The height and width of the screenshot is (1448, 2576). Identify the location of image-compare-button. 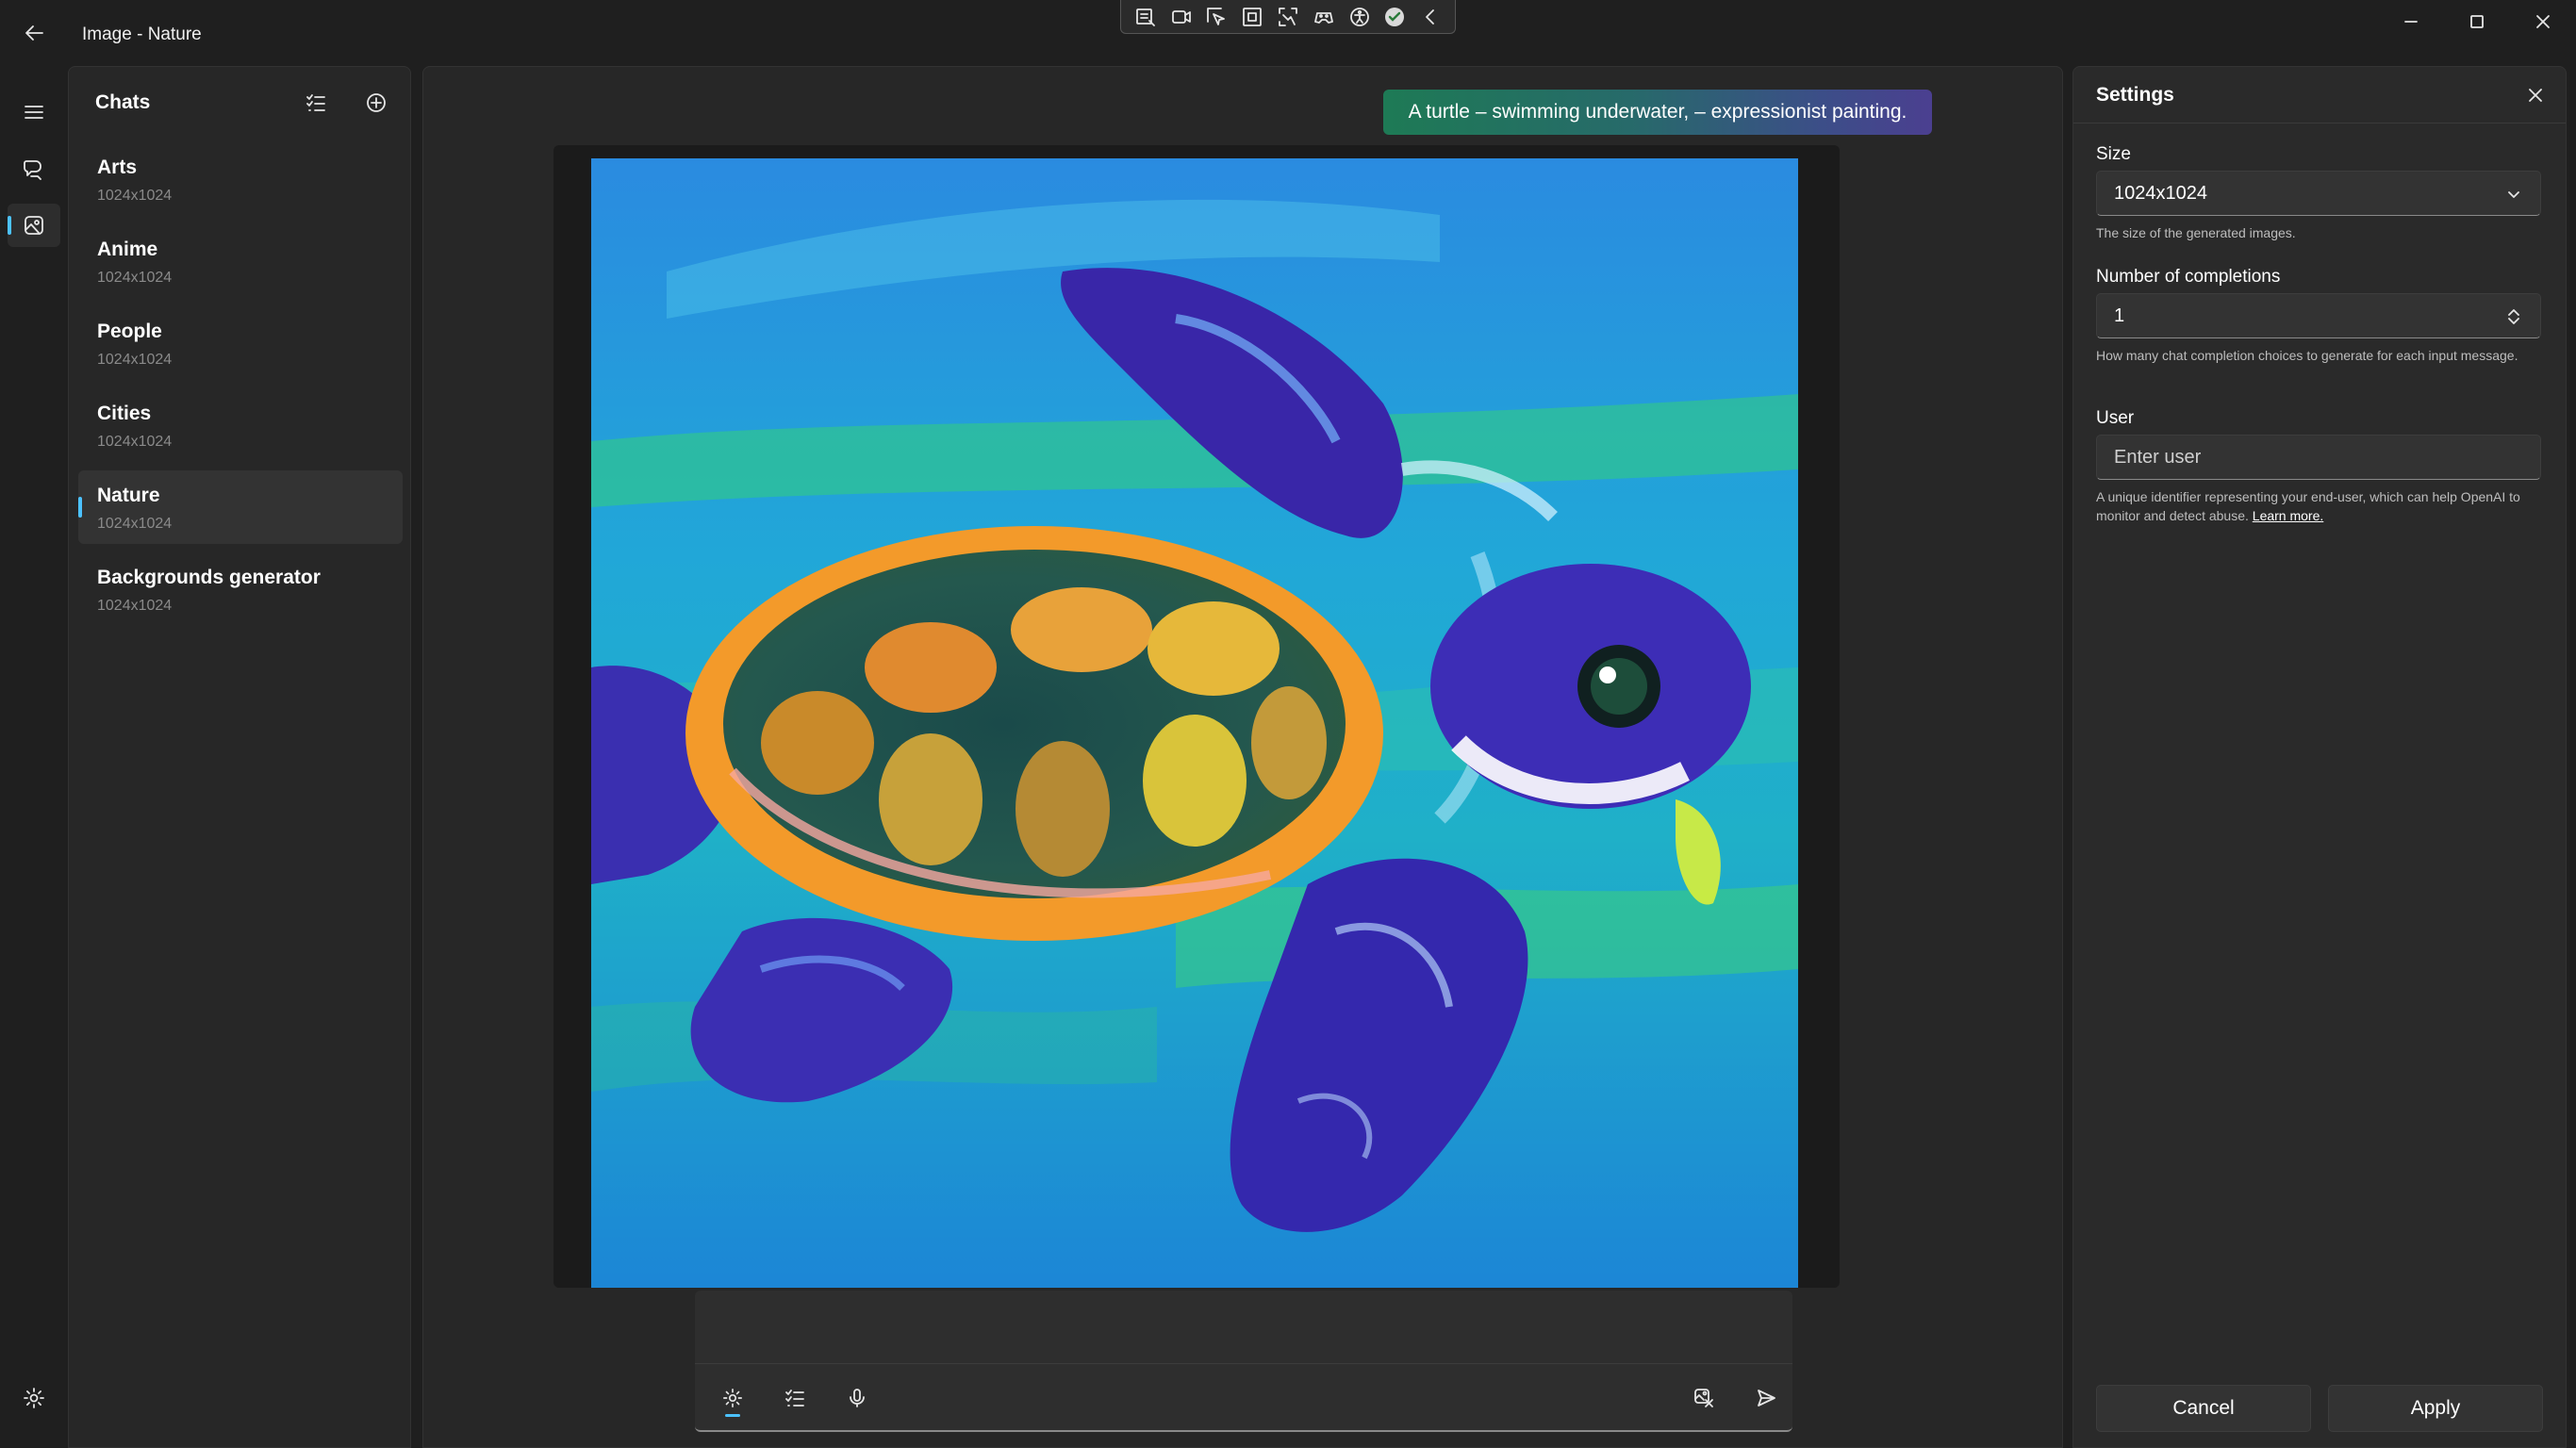
(1703, 1398).